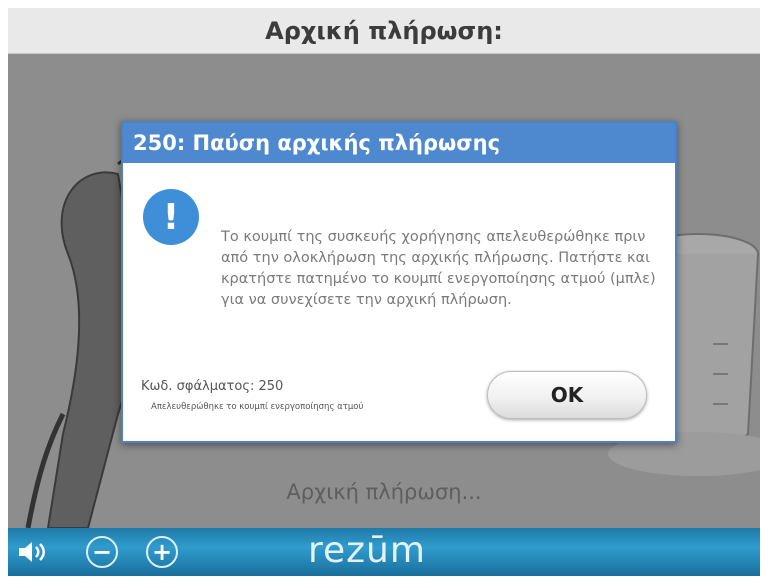 This screenshot has height=582, width=768. I want to click on dialog-titlebar: 250: Παύση αρχικής πλήρωσης, so click(399, 143).